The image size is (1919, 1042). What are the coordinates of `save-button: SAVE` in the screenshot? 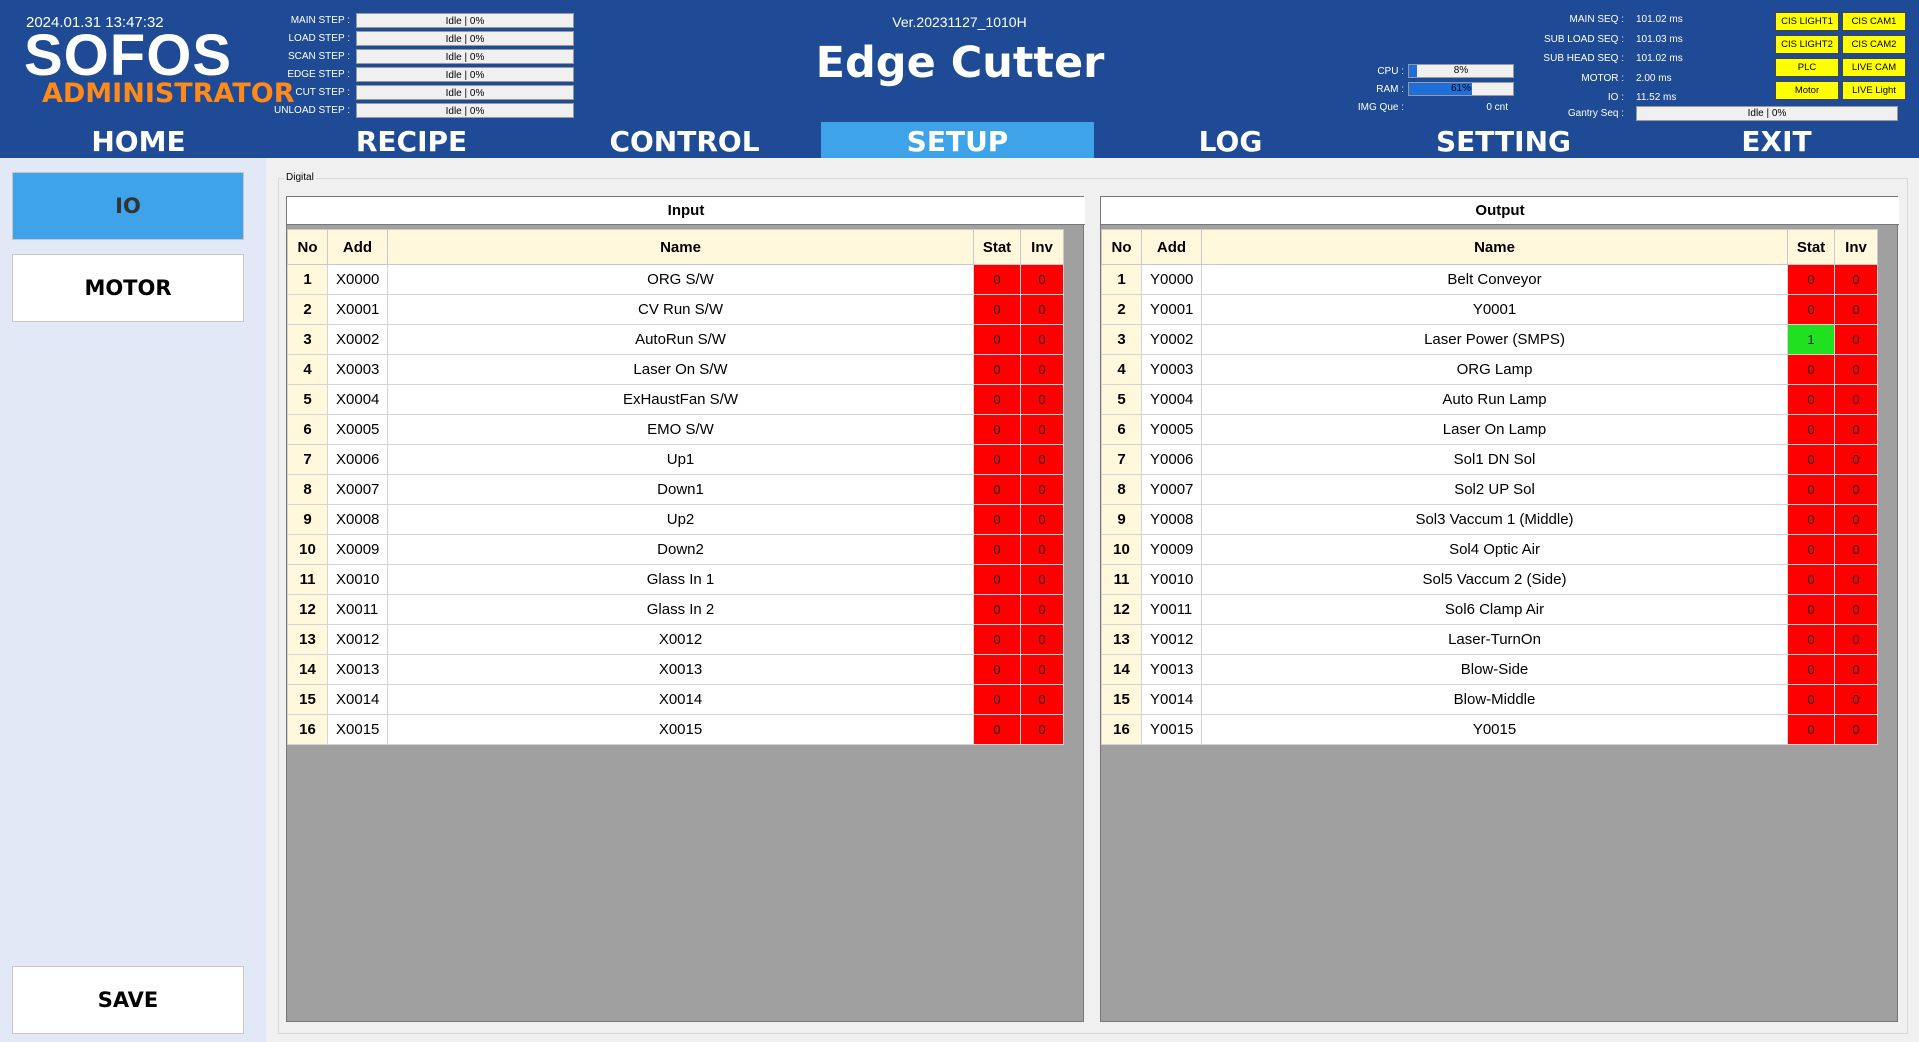 It's located at (128, 1000).